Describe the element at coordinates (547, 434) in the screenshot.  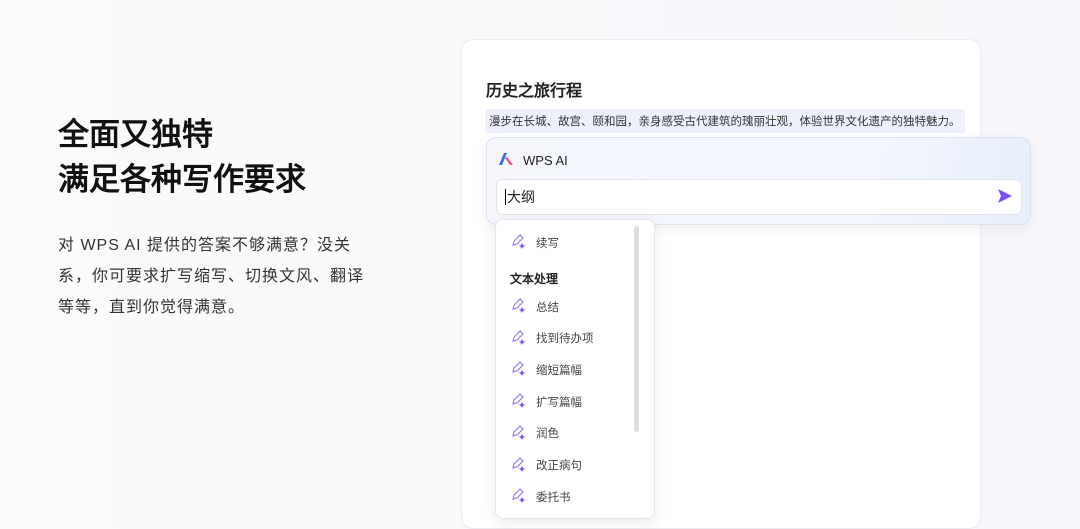
I see `menu-item-label: 润色` at that location.